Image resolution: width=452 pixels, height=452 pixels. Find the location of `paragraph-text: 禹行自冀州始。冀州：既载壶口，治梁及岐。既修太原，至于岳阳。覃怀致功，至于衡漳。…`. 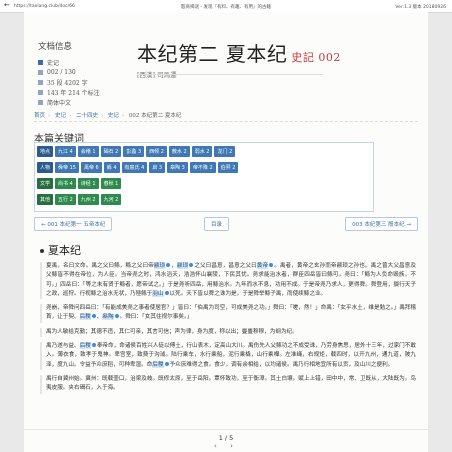

paragraph-text: 禹行自冀州始。冀州：既载壶口，治梁及岐。既修太原，至于岳阳。覃怀致功，至于衡漳。… is located at coordinates (231, 383).